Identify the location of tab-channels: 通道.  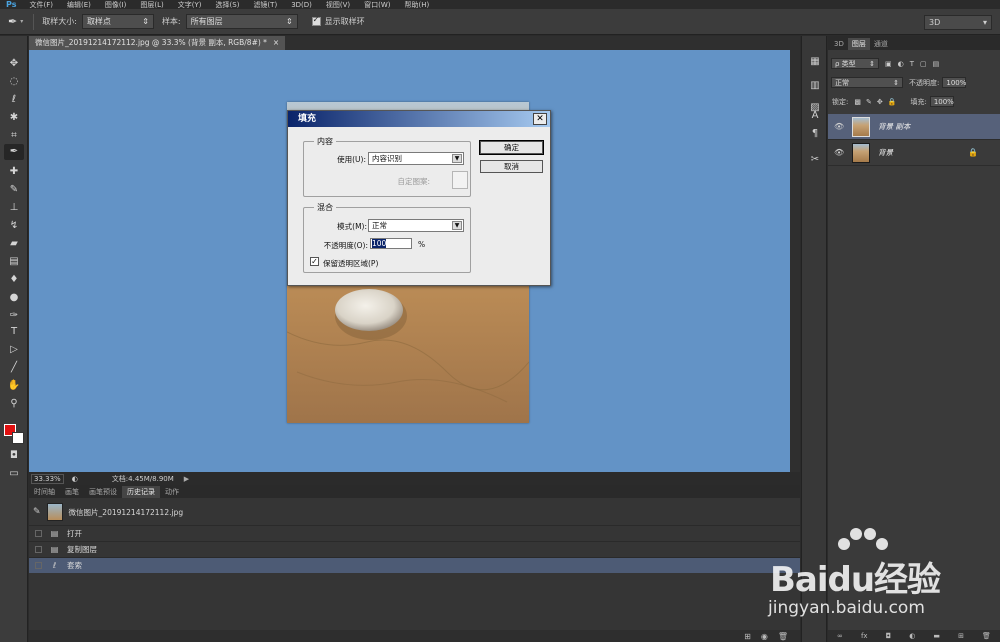
(881, 44).